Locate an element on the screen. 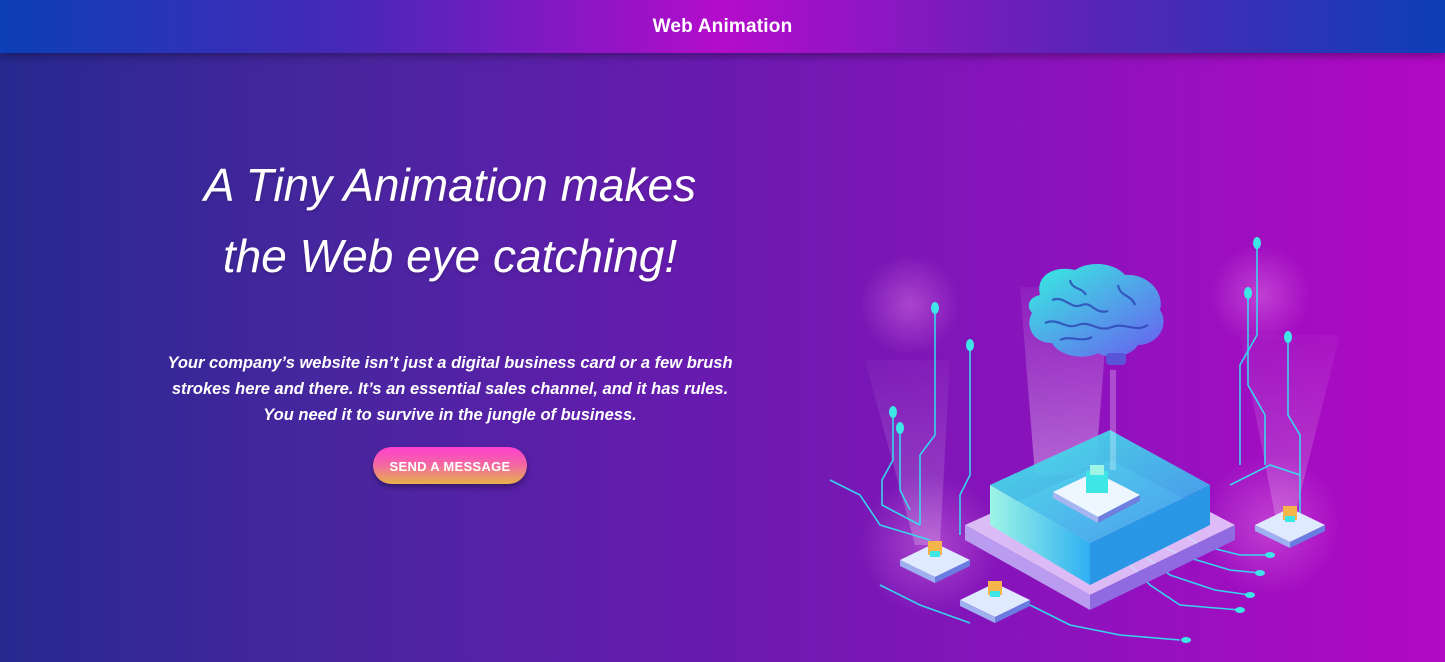  top-app-bar: Web Animation is located at coordinates (722, 26).